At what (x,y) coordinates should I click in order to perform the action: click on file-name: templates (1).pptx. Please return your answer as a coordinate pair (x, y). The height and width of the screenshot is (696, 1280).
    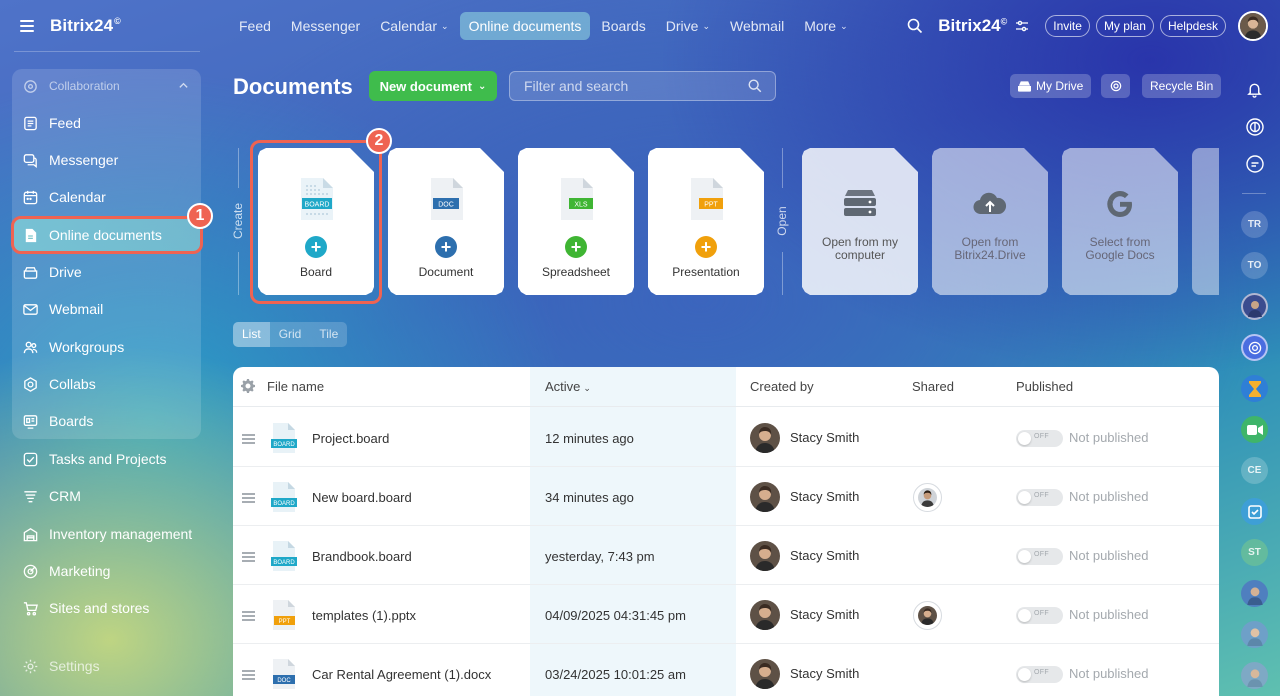
    Looking at the image, I should click on (364, 615).